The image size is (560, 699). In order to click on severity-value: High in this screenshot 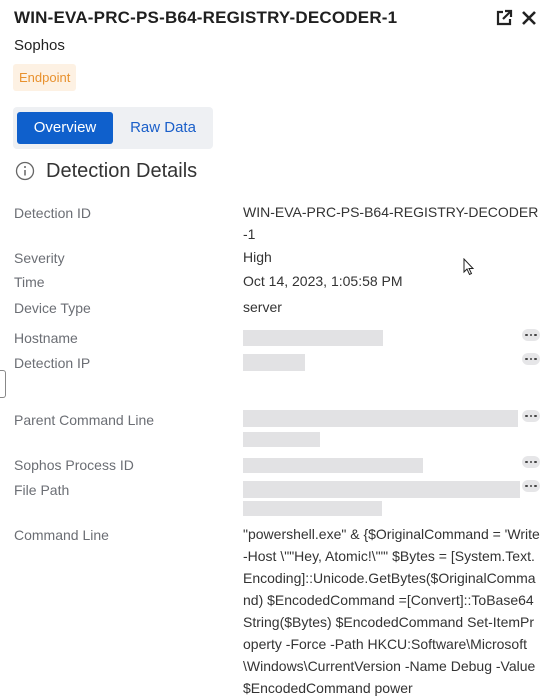, I will do `click(257, 257)`.